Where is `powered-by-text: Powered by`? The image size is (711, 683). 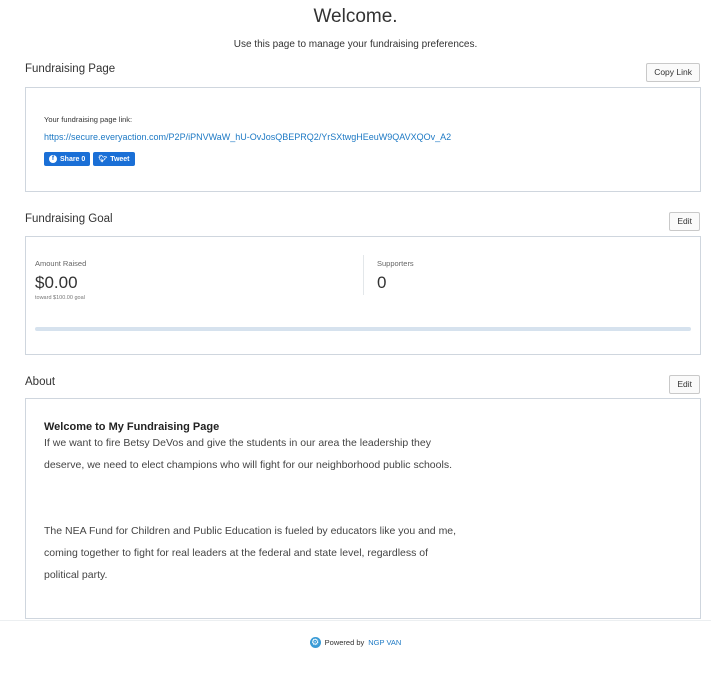
powered-by-text: Powered by is located at coordinates (344, 642).